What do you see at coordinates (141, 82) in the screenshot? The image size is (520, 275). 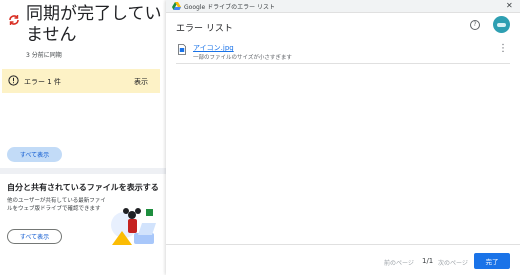 I see `show-errors-link: 表示` at bounding box center [141, 82].